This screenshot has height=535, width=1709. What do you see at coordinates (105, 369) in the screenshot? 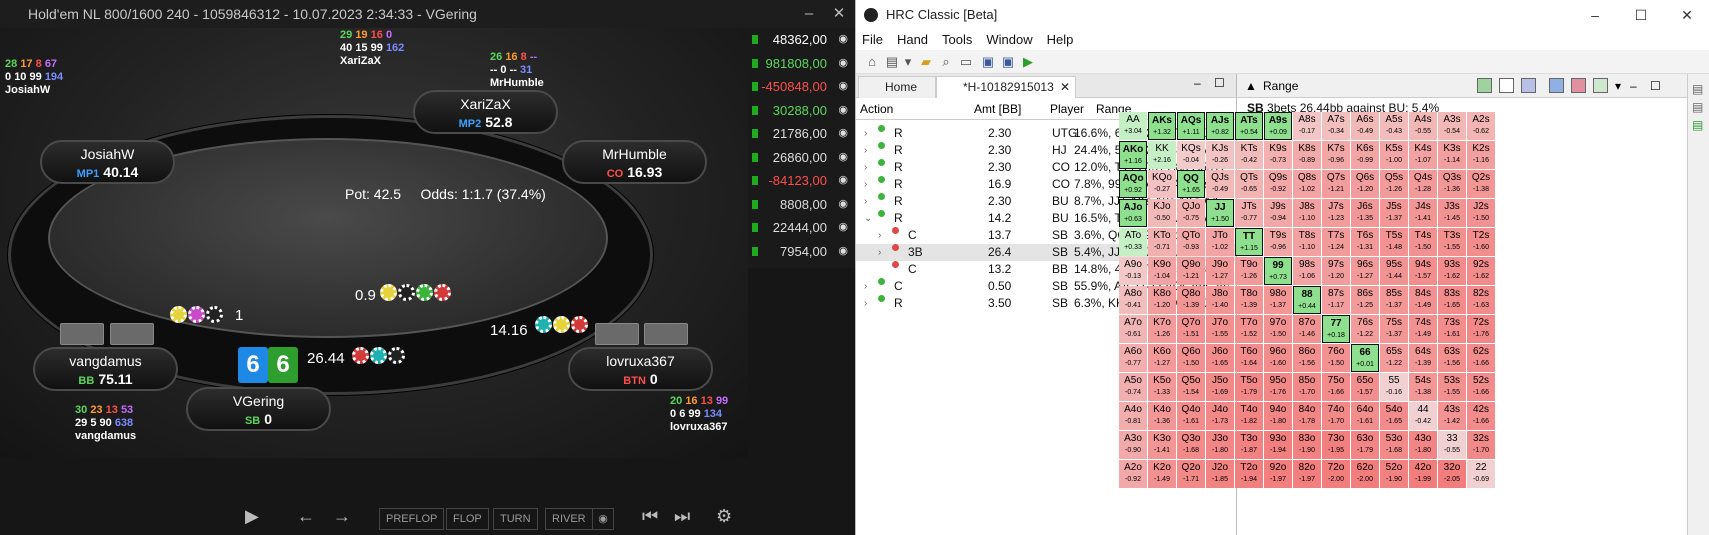
I see `seat-vangdamus: vangdamus BB 75.11` at bounding box center [105, 369].